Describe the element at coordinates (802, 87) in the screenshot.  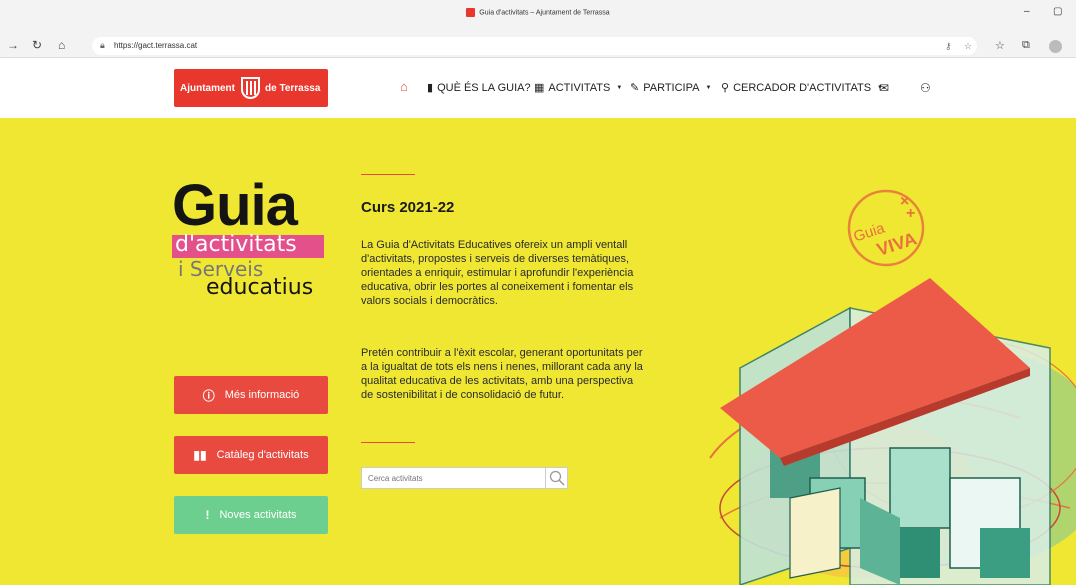
I see `nav-cercador: ⚲ CERCADOR D'ACTIVITATS ▼` at that location.